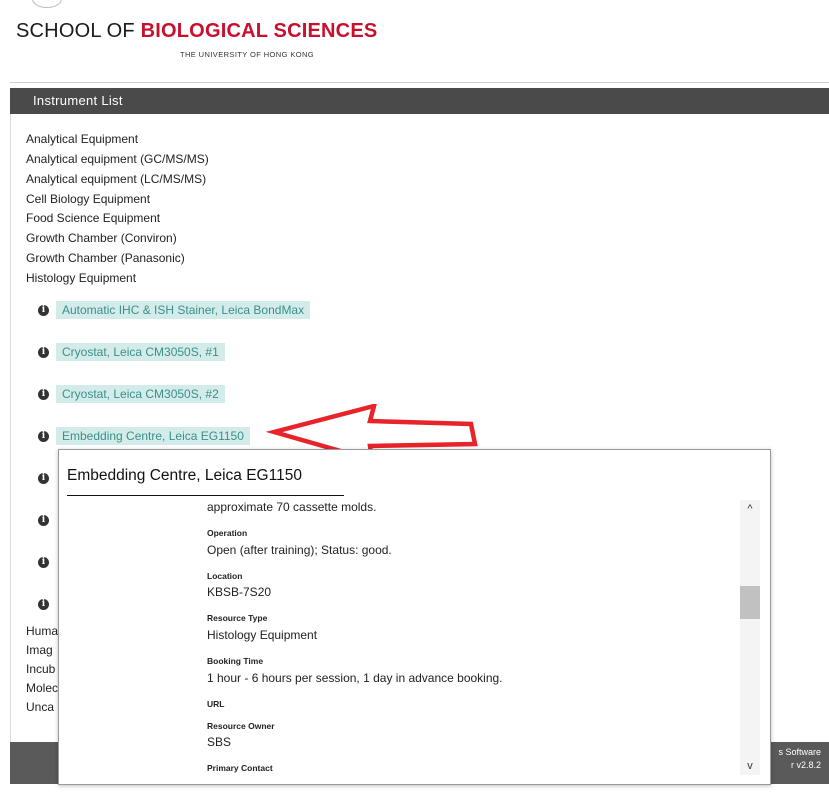  What do you see at coordinates (93, 218) in the screenshot?
I see `category-food-science: Food Science Equipment` at bounding box center [93, 218].